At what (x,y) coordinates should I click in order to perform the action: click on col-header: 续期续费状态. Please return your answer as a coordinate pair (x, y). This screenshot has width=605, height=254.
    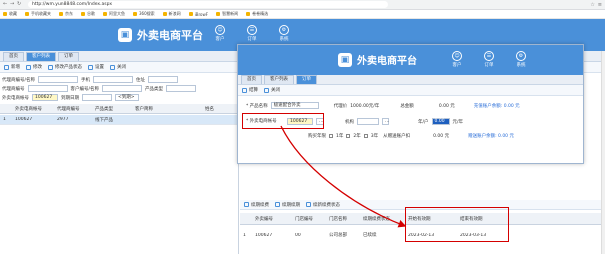
    Looking at the image, I should click on (382, 219).